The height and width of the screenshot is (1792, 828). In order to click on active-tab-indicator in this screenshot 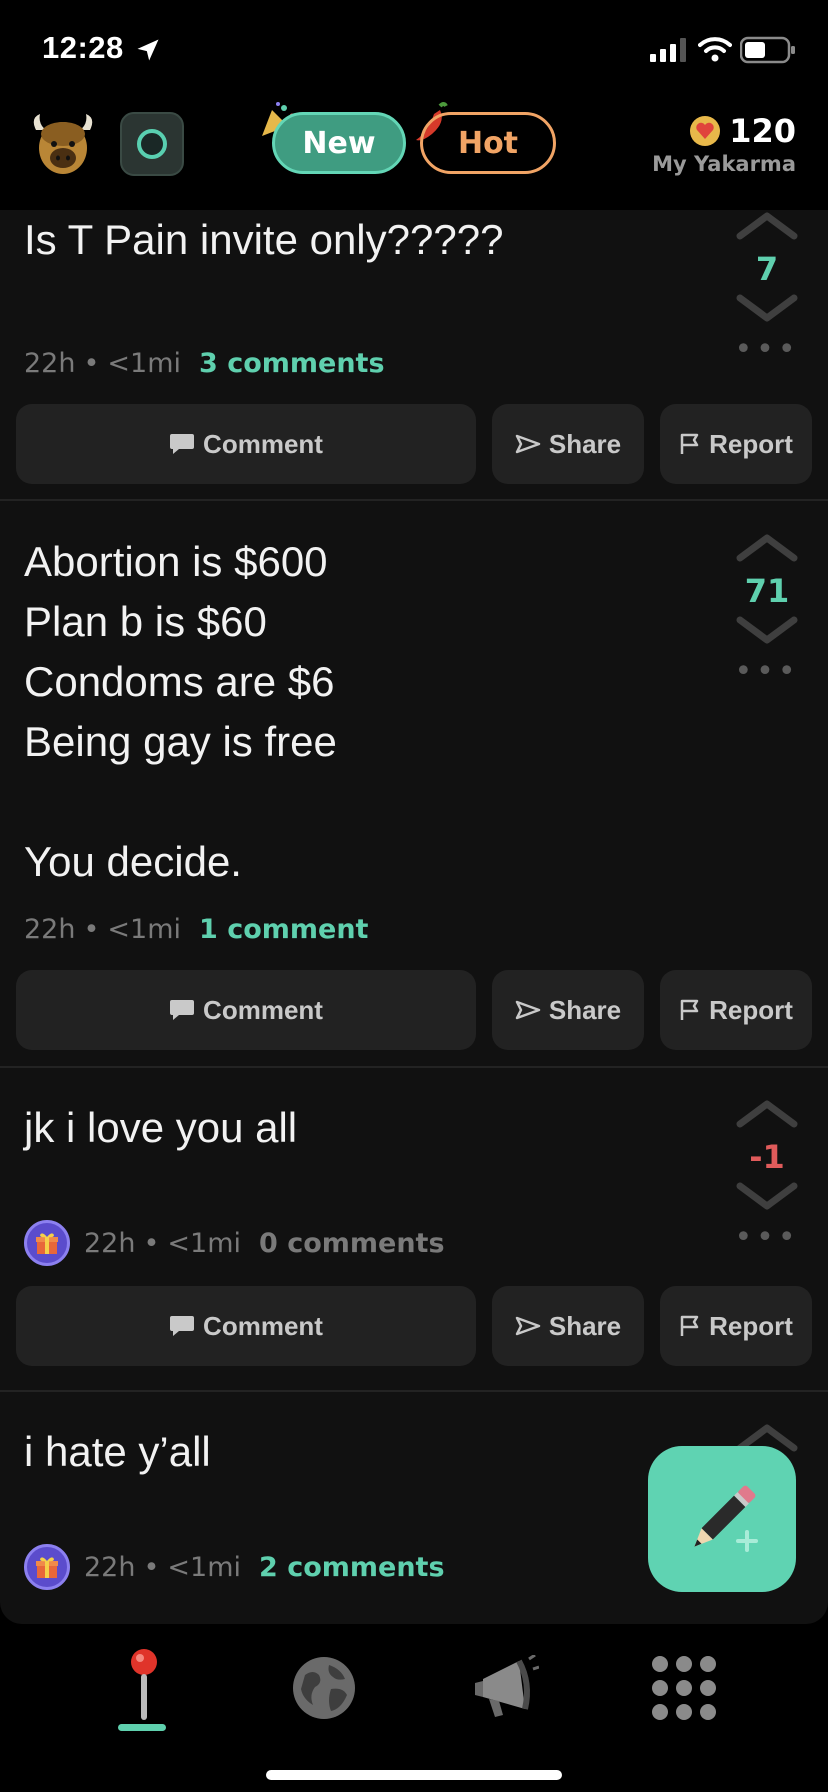, I will do `click(142, 1727)`.